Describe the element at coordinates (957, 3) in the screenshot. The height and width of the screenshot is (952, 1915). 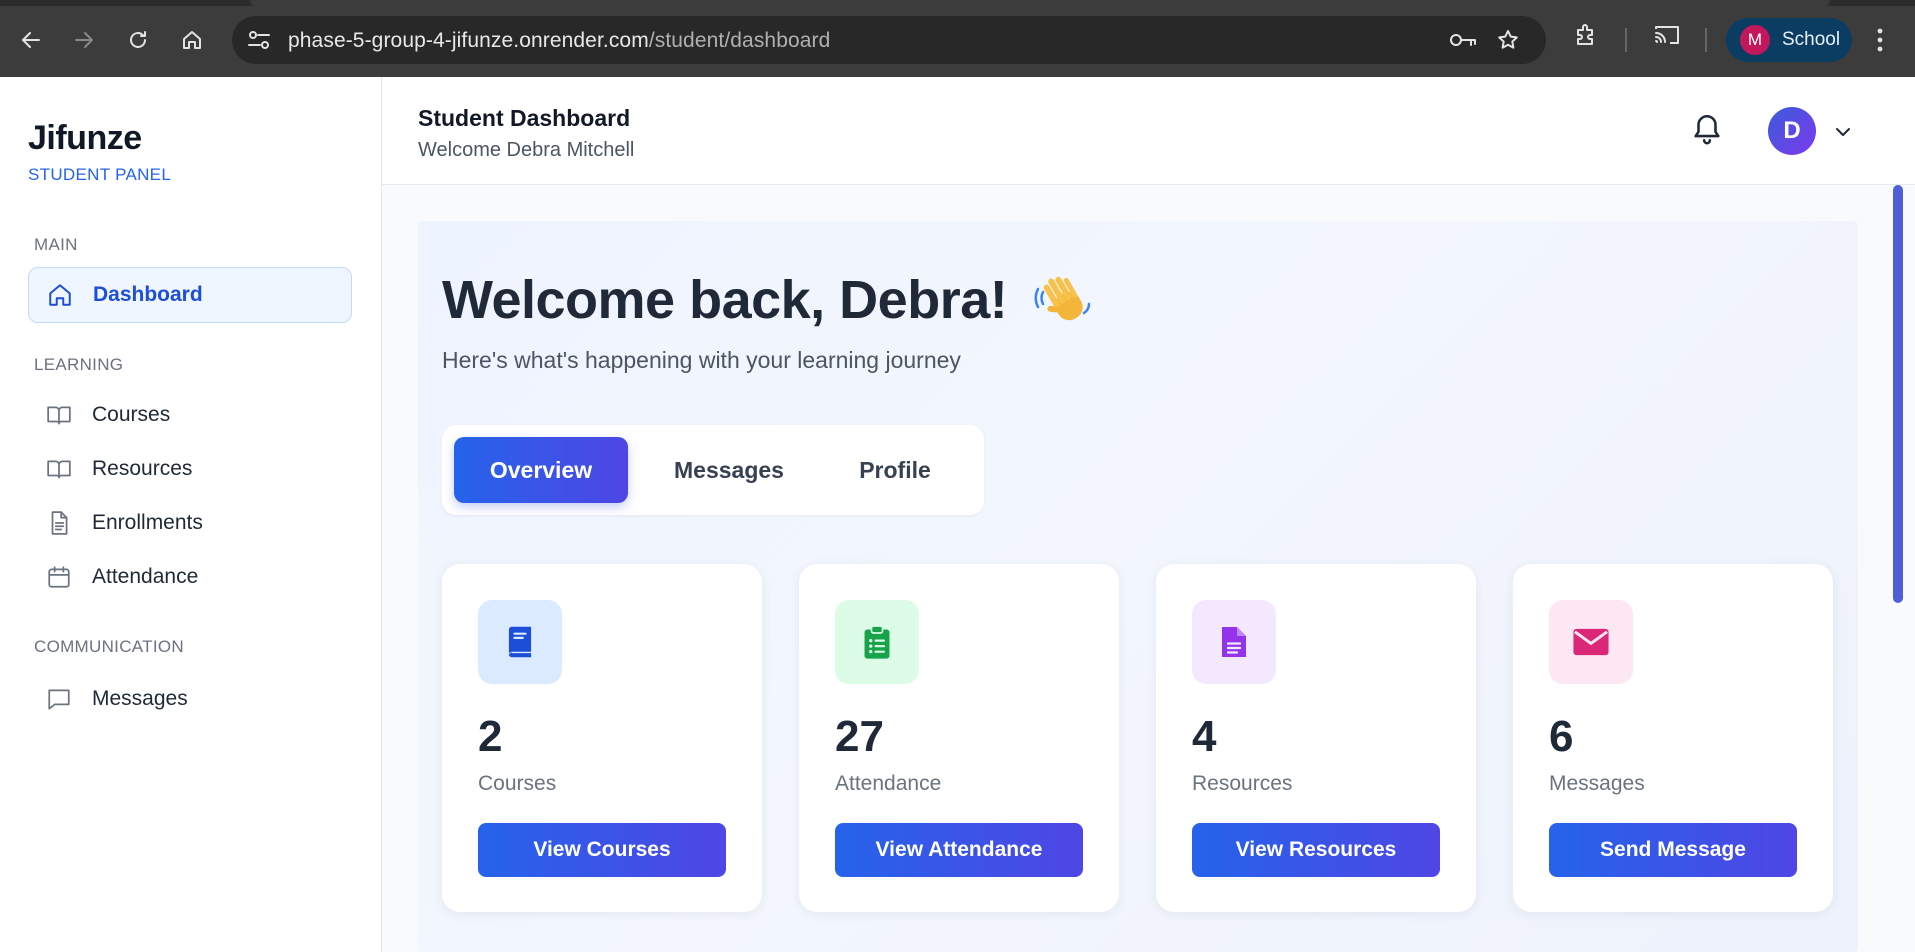
I see `tab-strip` at that location.